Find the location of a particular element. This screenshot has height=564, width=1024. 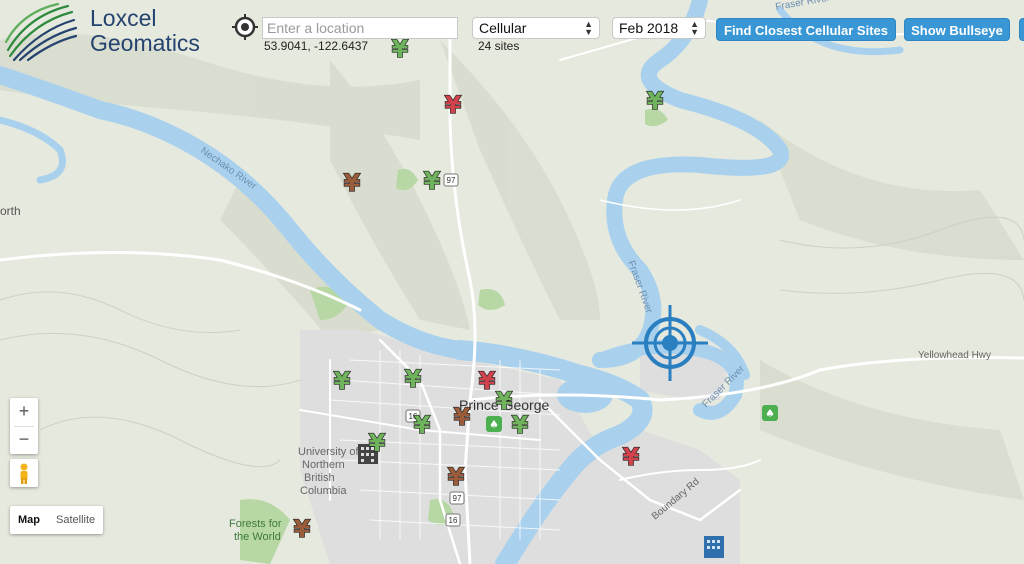

company-logo: Loxcel Geomatics is located at coordinates (119, 33).